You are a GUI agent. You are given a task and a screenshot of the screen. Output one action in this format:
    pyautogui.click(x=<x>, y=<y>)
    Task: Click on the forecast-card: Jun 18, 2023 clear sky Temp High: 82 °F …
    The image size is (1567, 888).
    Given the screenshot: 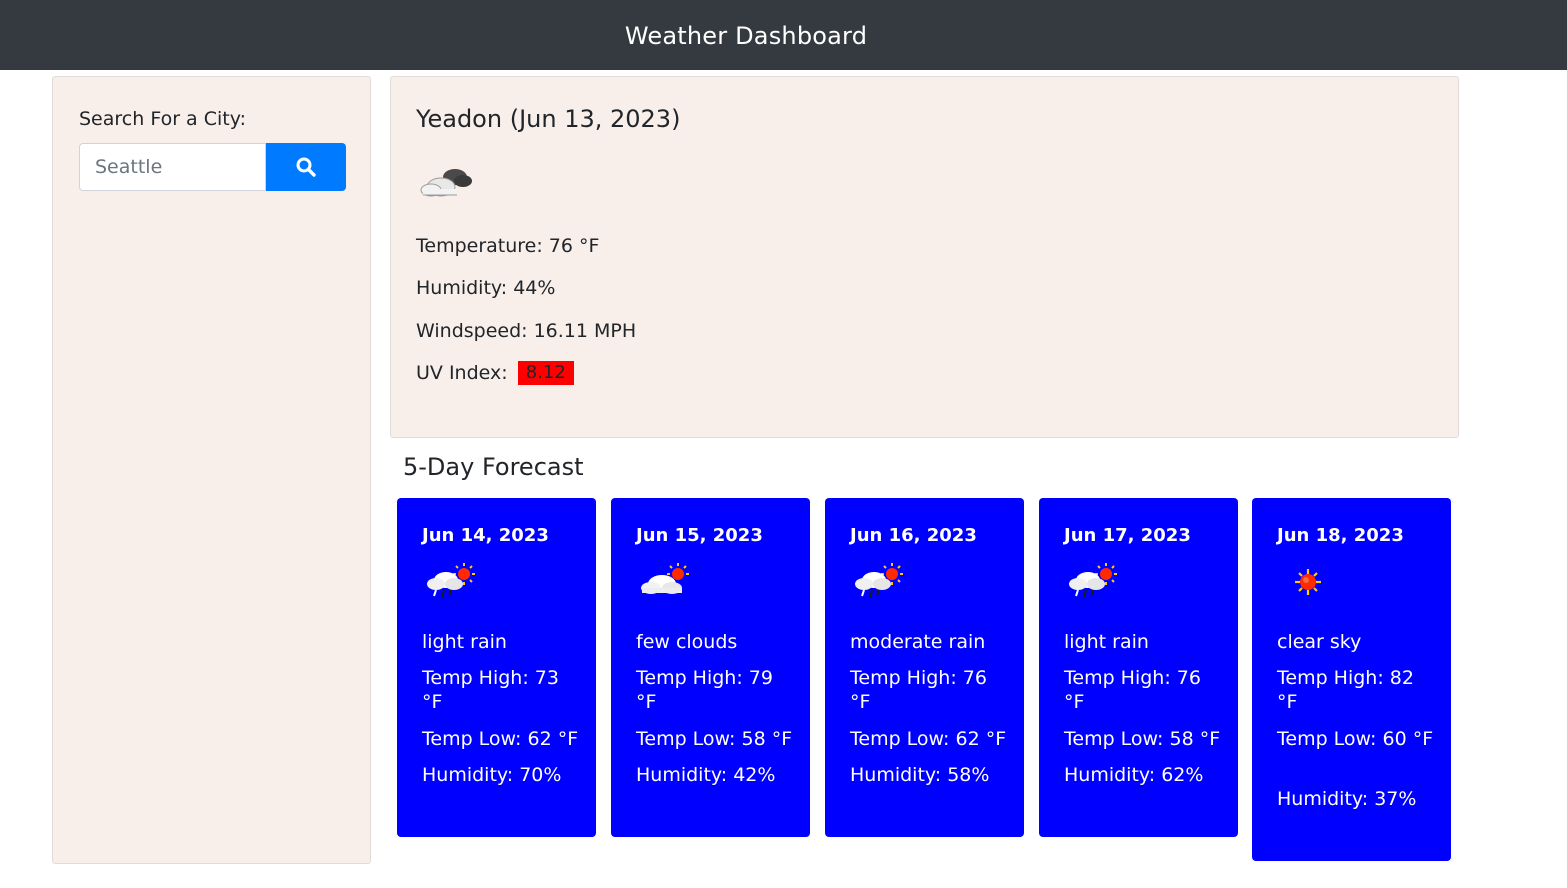 What is the action you would take?
    pyautogui.click(x=1351, y=679)
    